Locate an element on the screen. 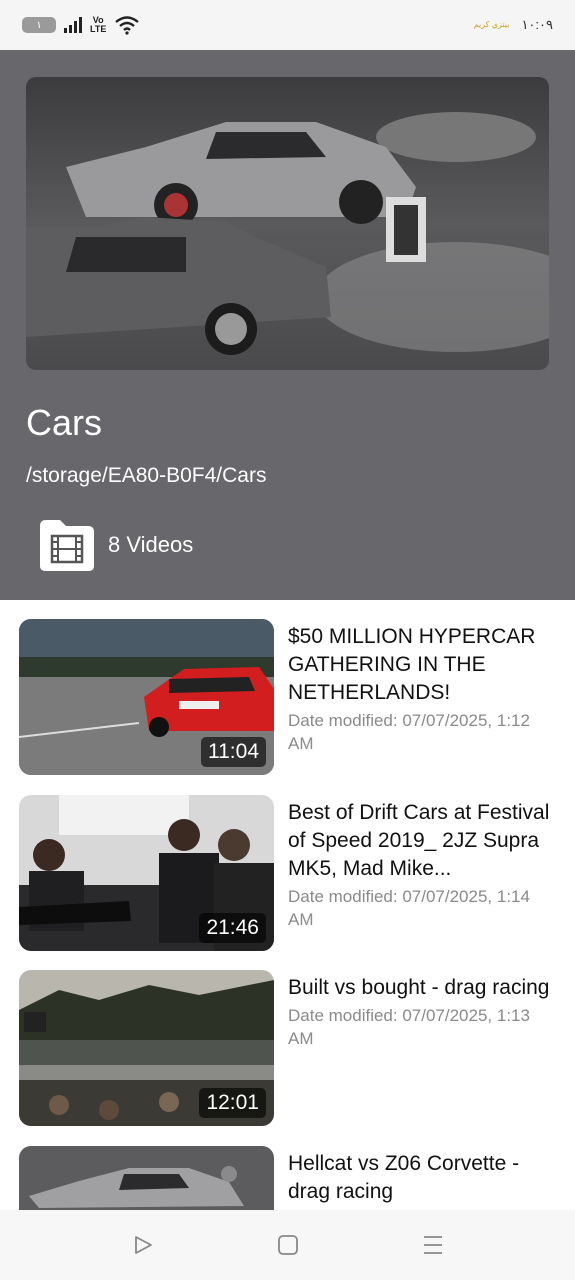 The height and width of the screenshot is (1280, 575). square-home-icon is located at coordinates (287, 1245).